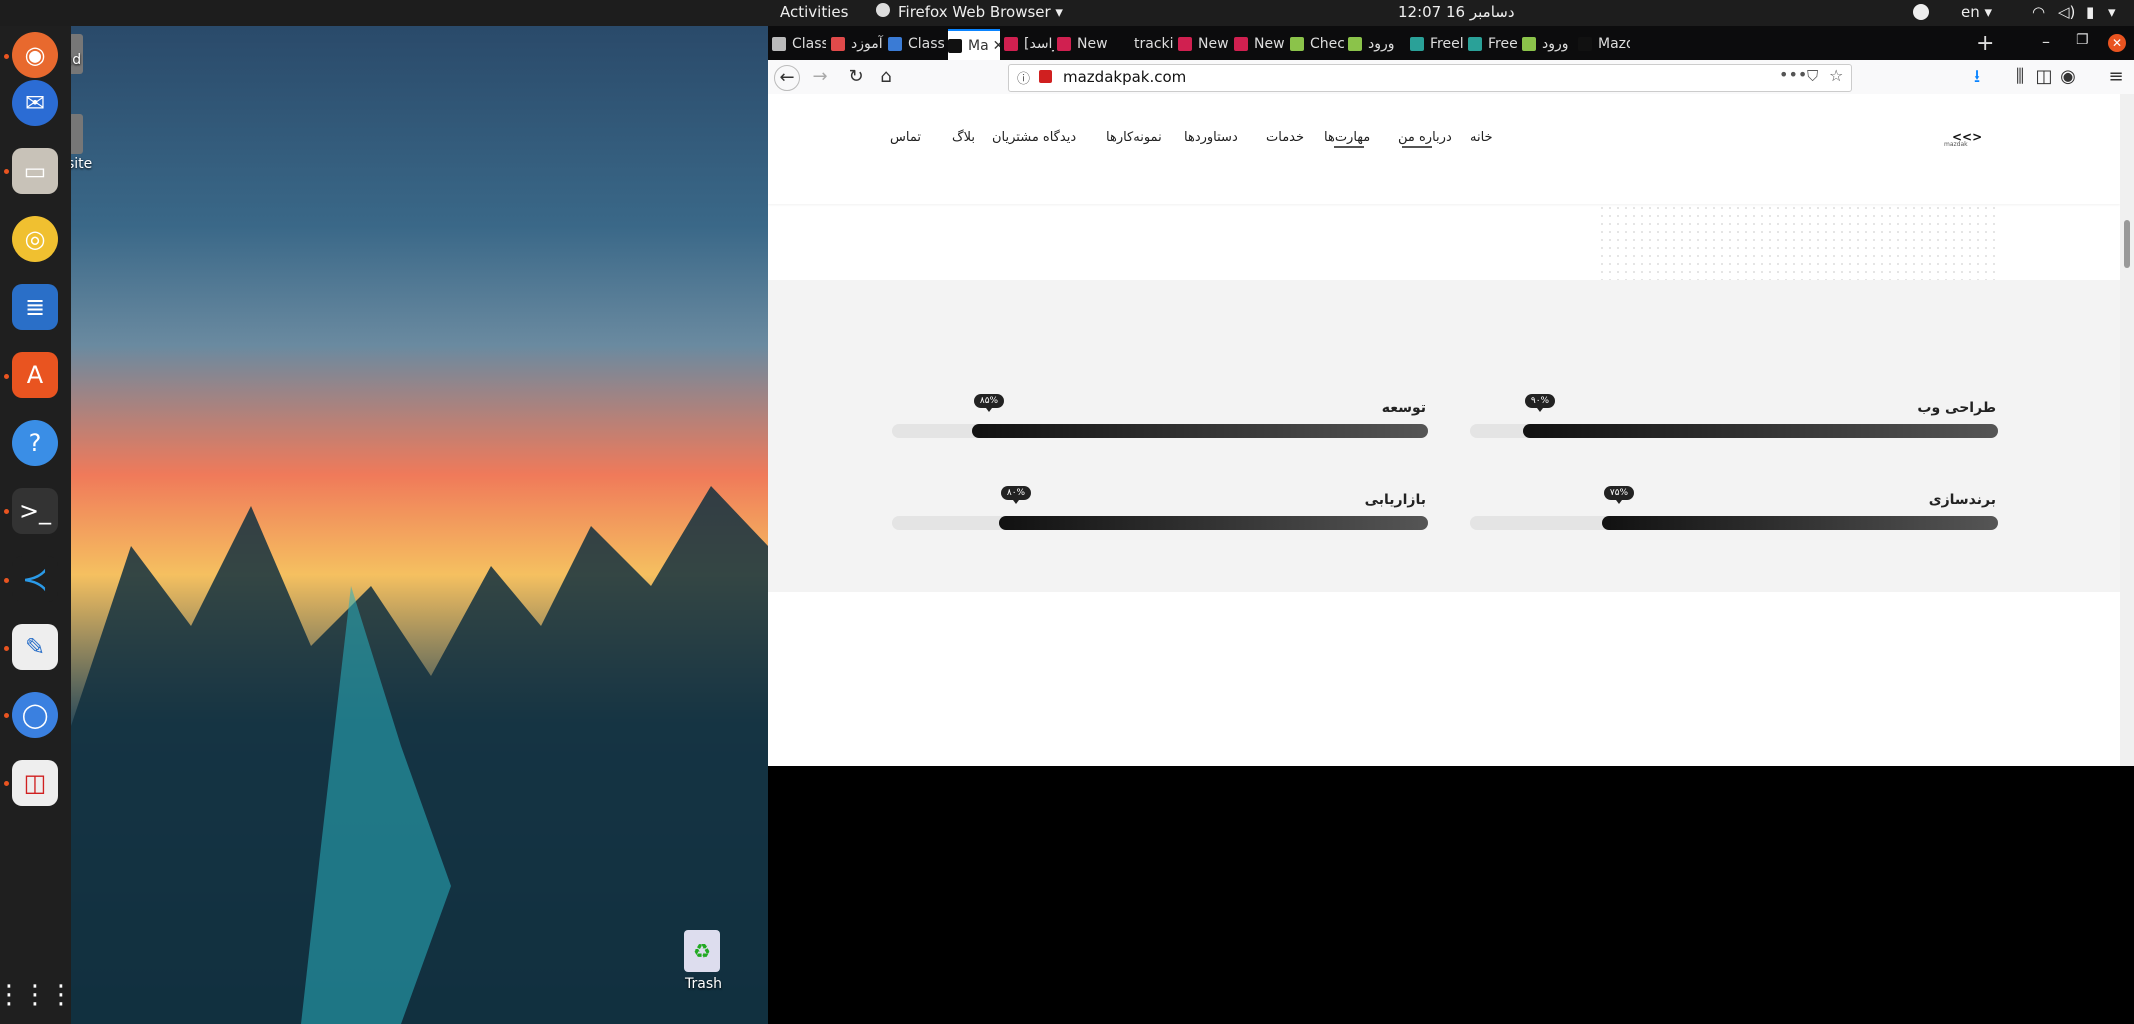 The image size is (2134, 1024). What do you see at coordinates (2066, 12) in the screenshot?
I see `volume-icon: ◁)` at bounding box center [2066, 12].